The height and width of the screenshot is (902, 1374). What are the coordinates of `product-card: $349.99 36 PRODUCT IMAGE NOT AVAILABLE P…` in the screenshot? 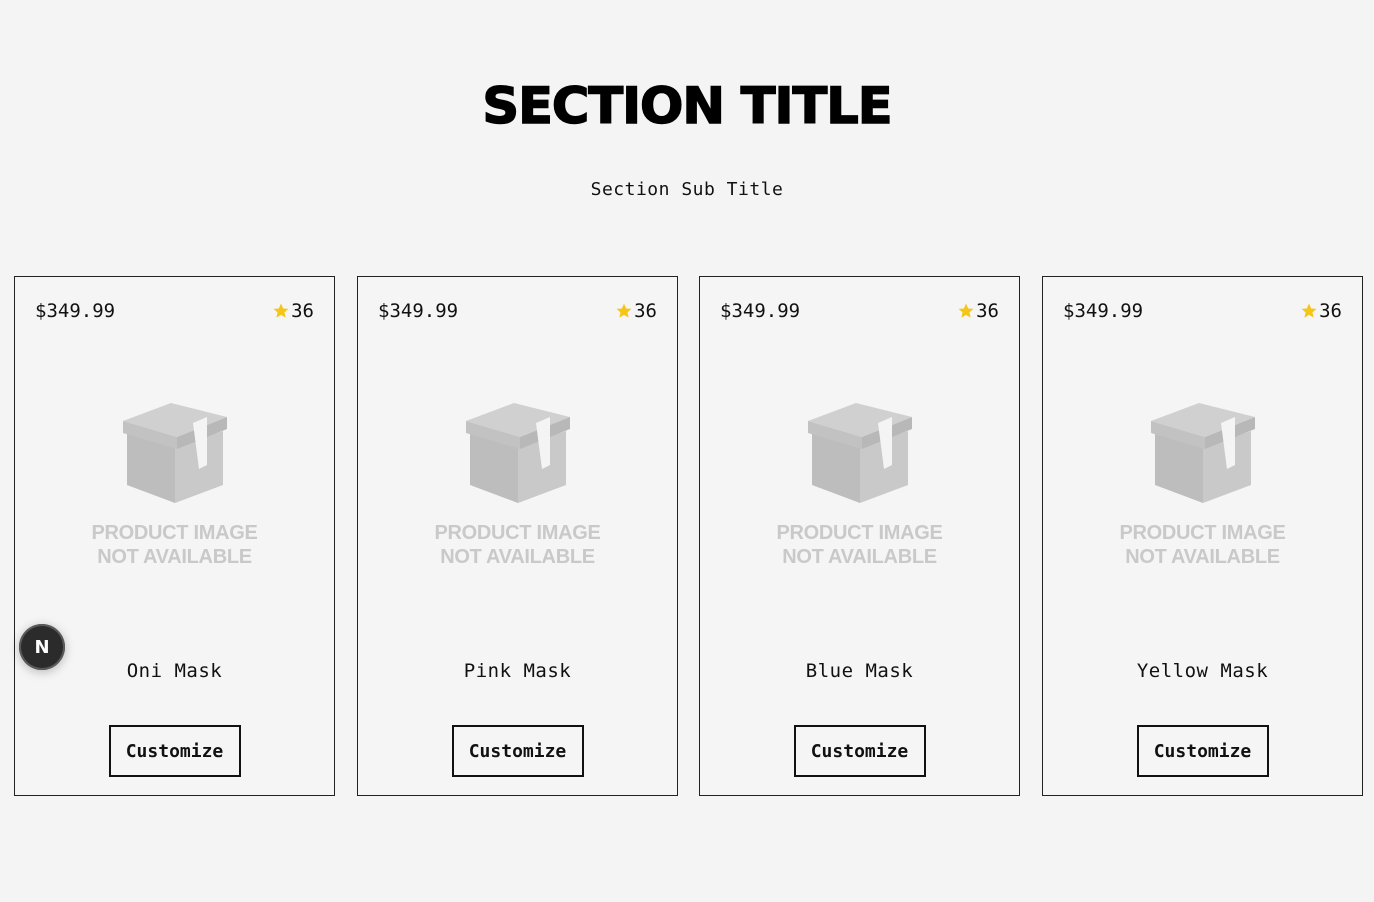 It's located at (517, 536).